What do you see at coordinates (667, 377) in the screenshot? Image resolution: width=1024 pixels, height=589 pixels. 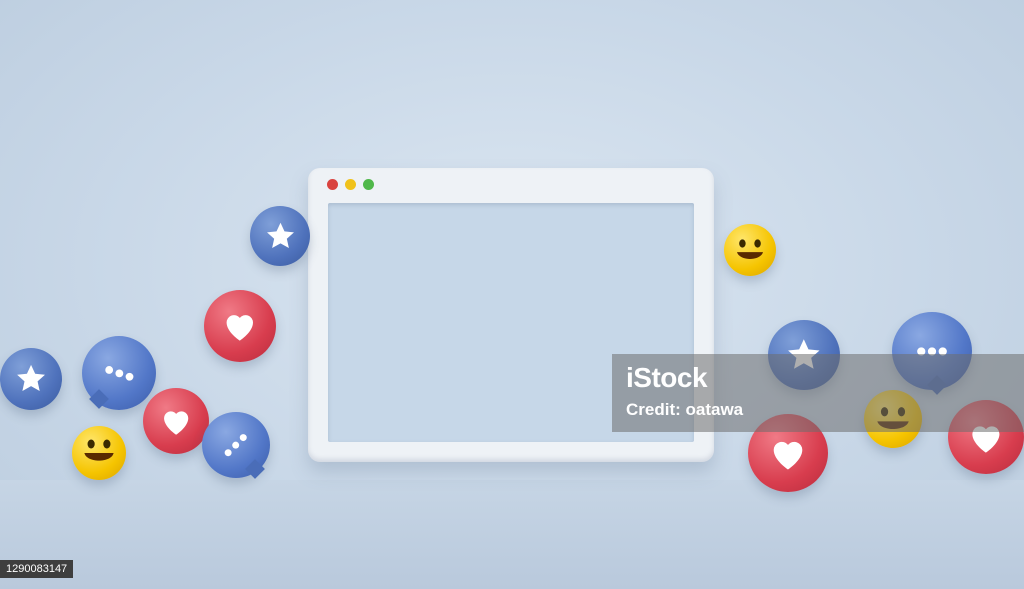 I see `watermark-brand: iStock` at bounding box center [667, 377].